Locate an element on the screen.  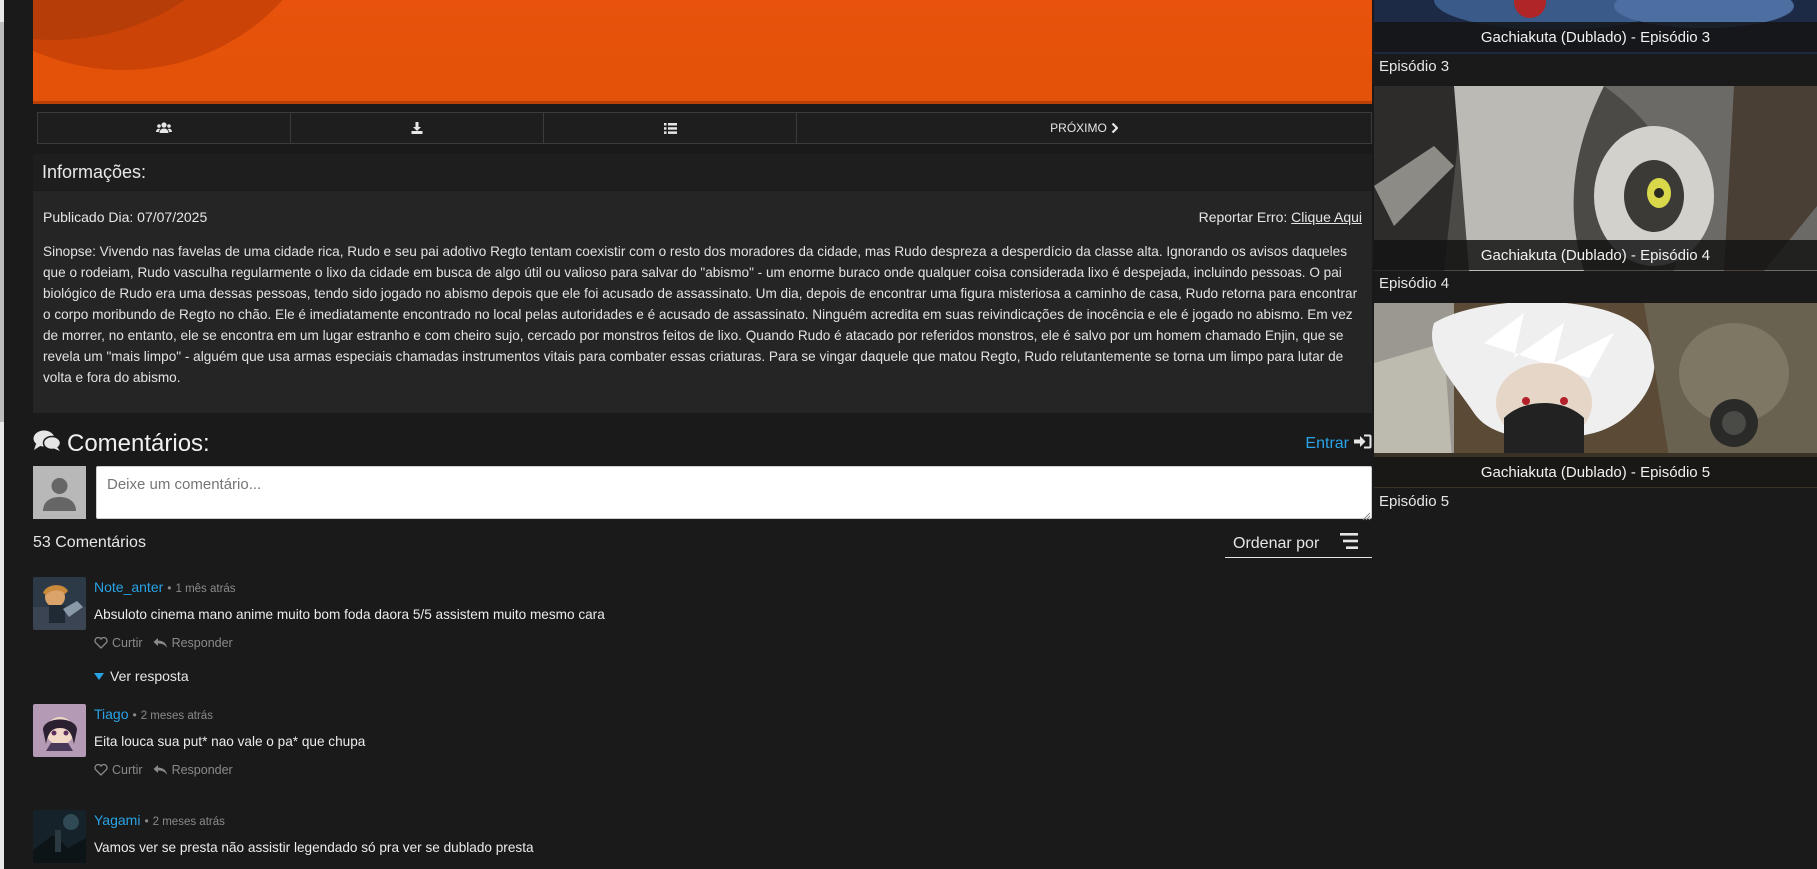
video-player is located at coordinates (702, 52).